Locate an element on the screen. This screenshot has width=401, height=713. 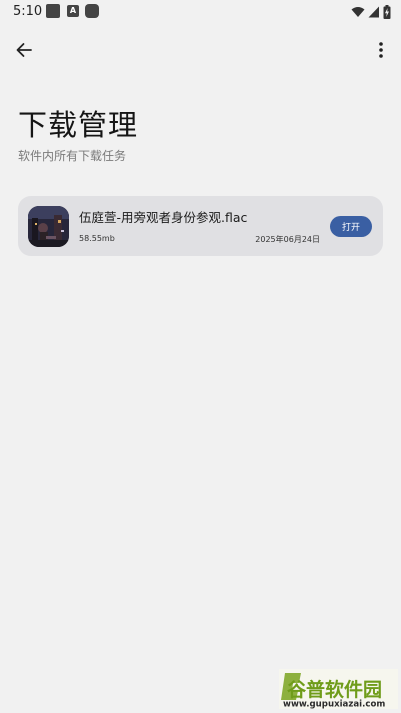
arrow-left-icon is located at coordinates (24, 50).